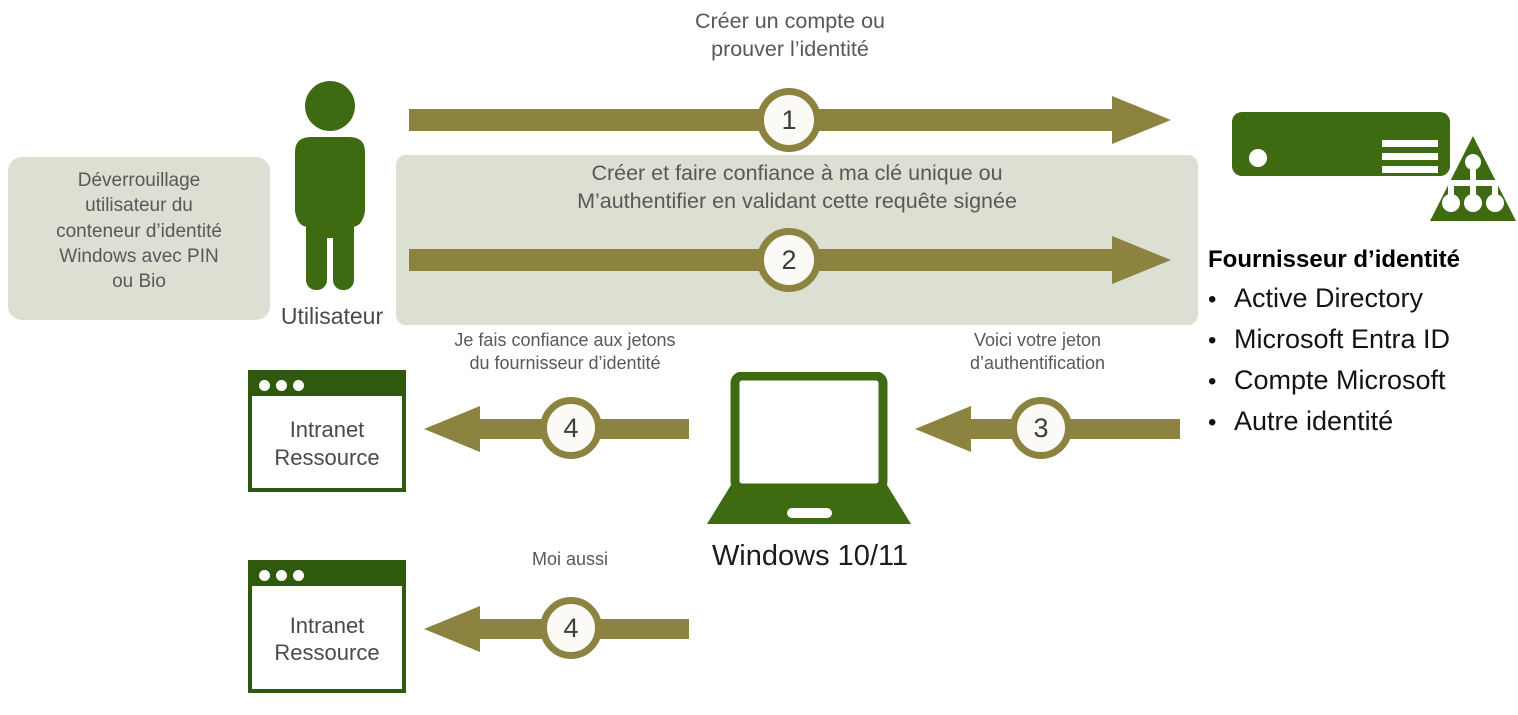  What do you see at coordinates (327, 442) in the screenshot?
I see `intranet-resource-1-label: Intranet Ressource` at bounding box center [327, 442].